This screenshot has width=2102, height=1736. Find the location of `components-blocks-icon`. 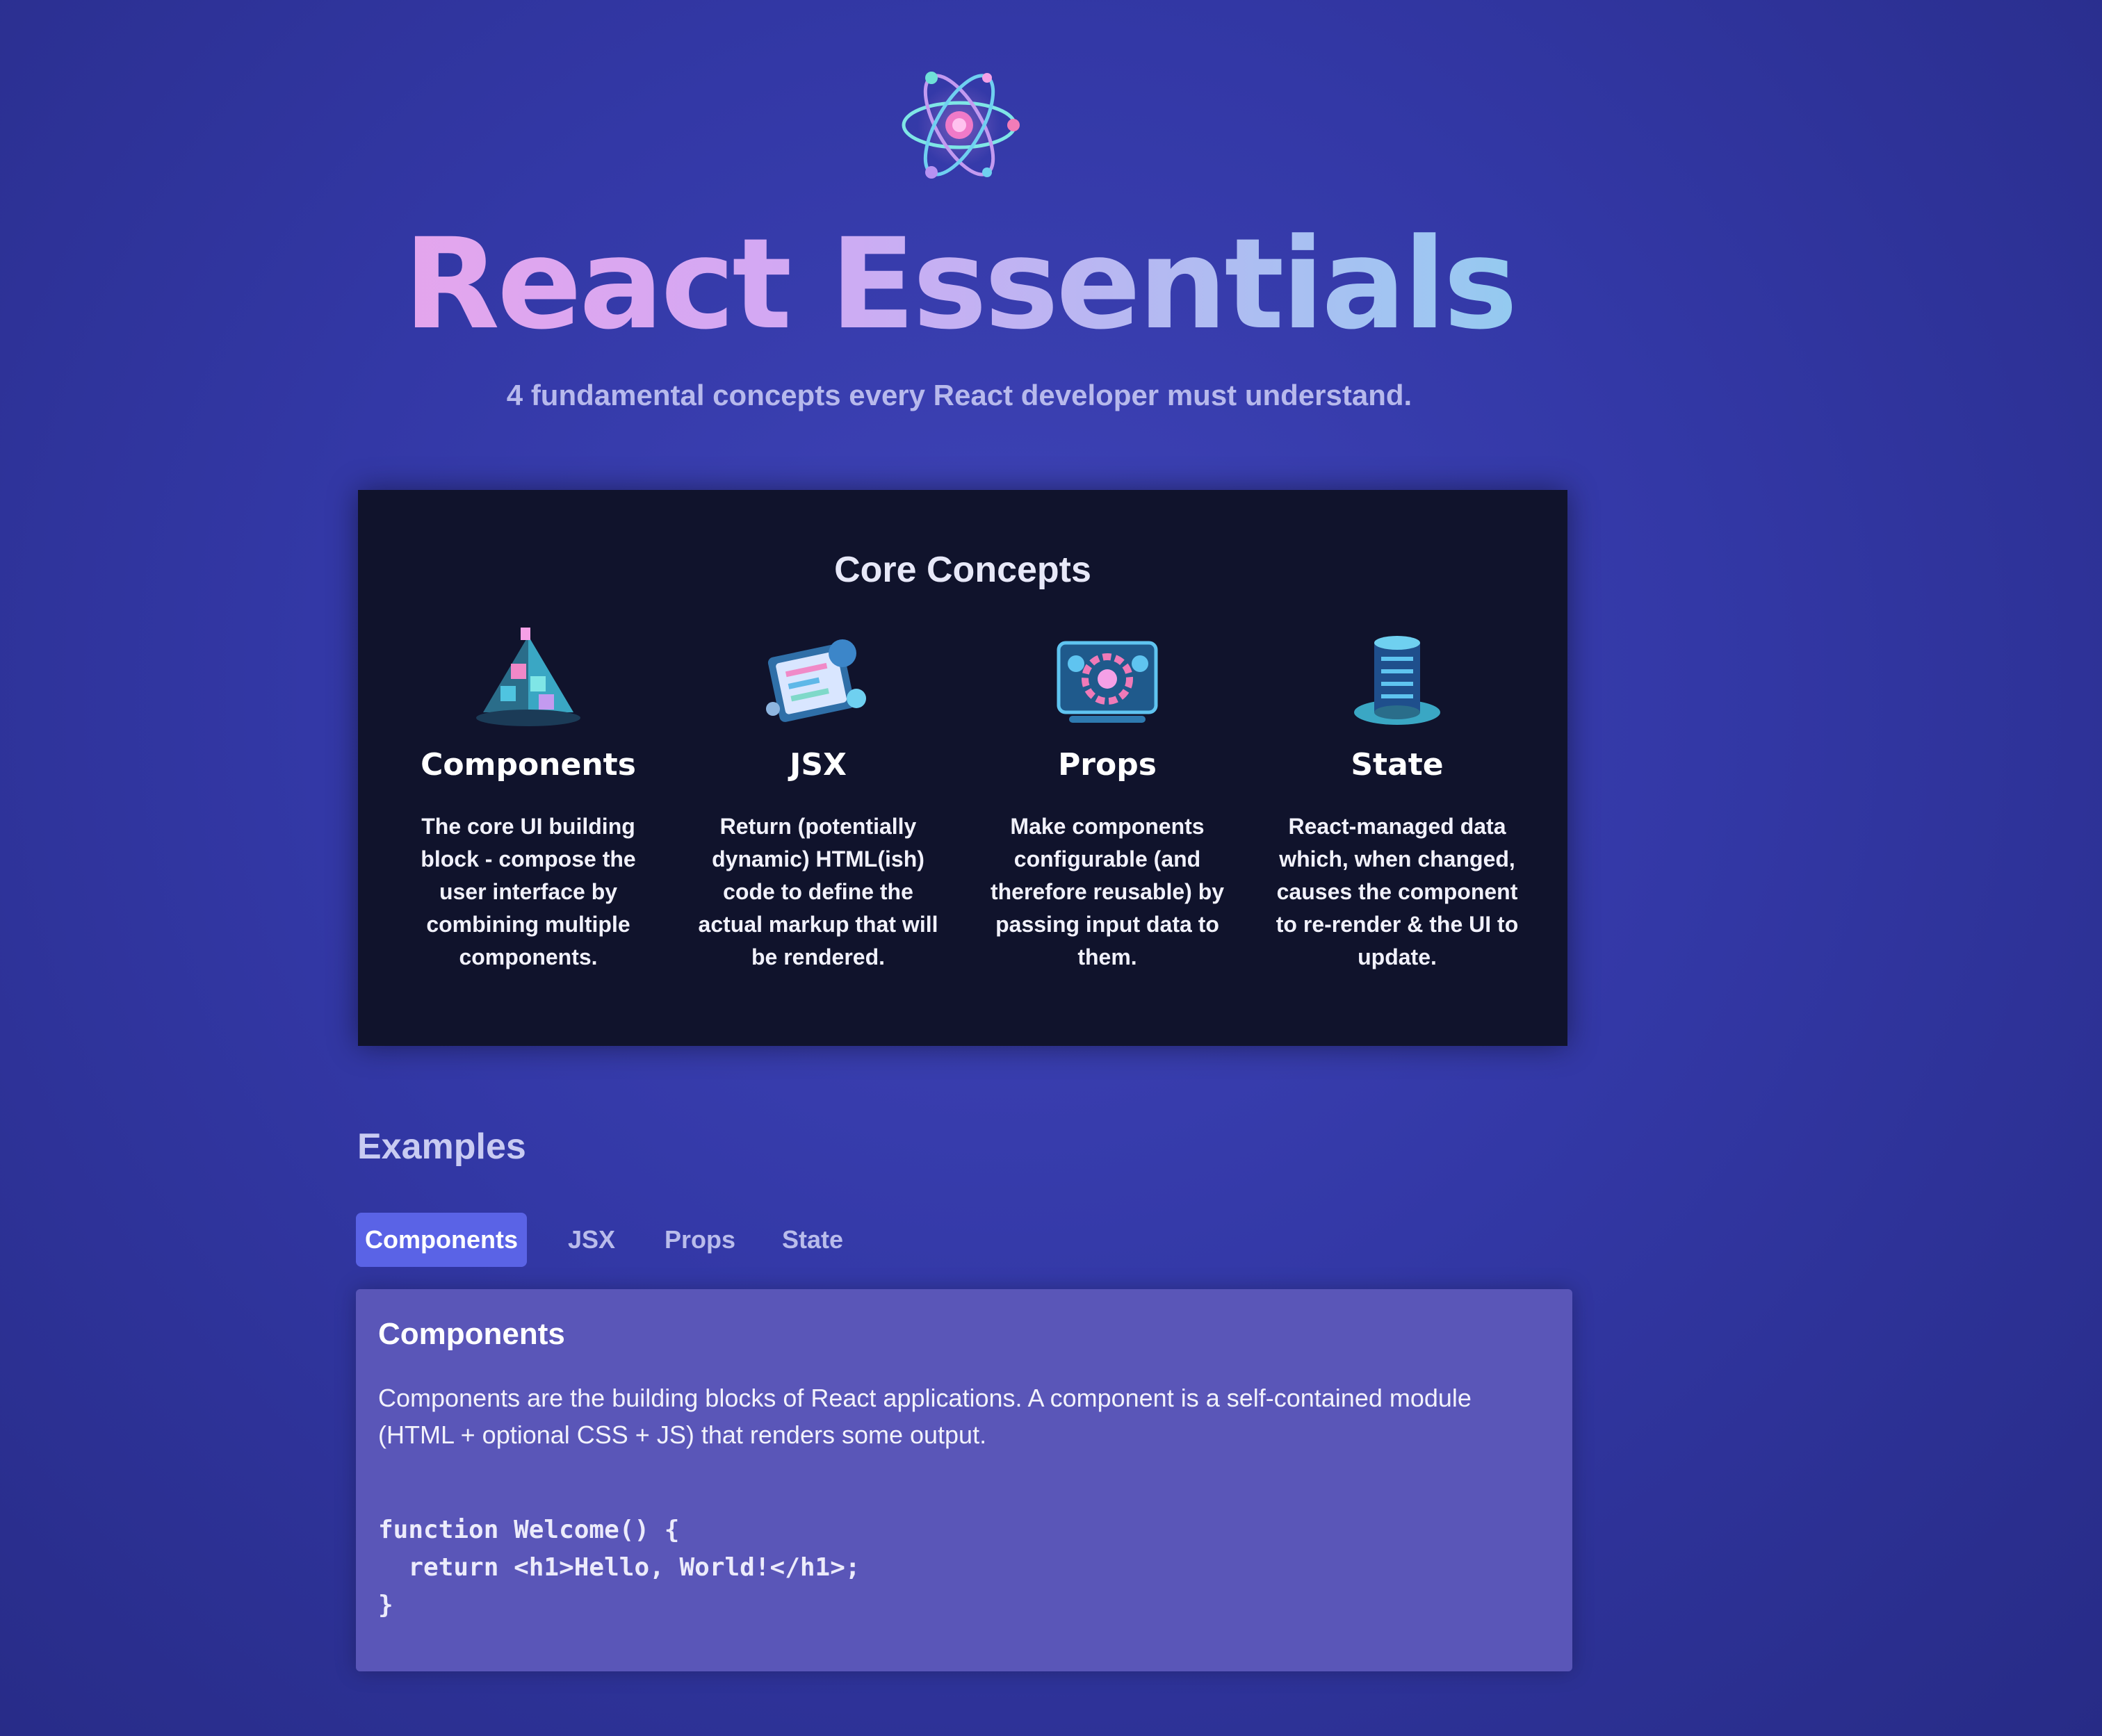

components-blocks-icon is located at coordinates (528, 677).